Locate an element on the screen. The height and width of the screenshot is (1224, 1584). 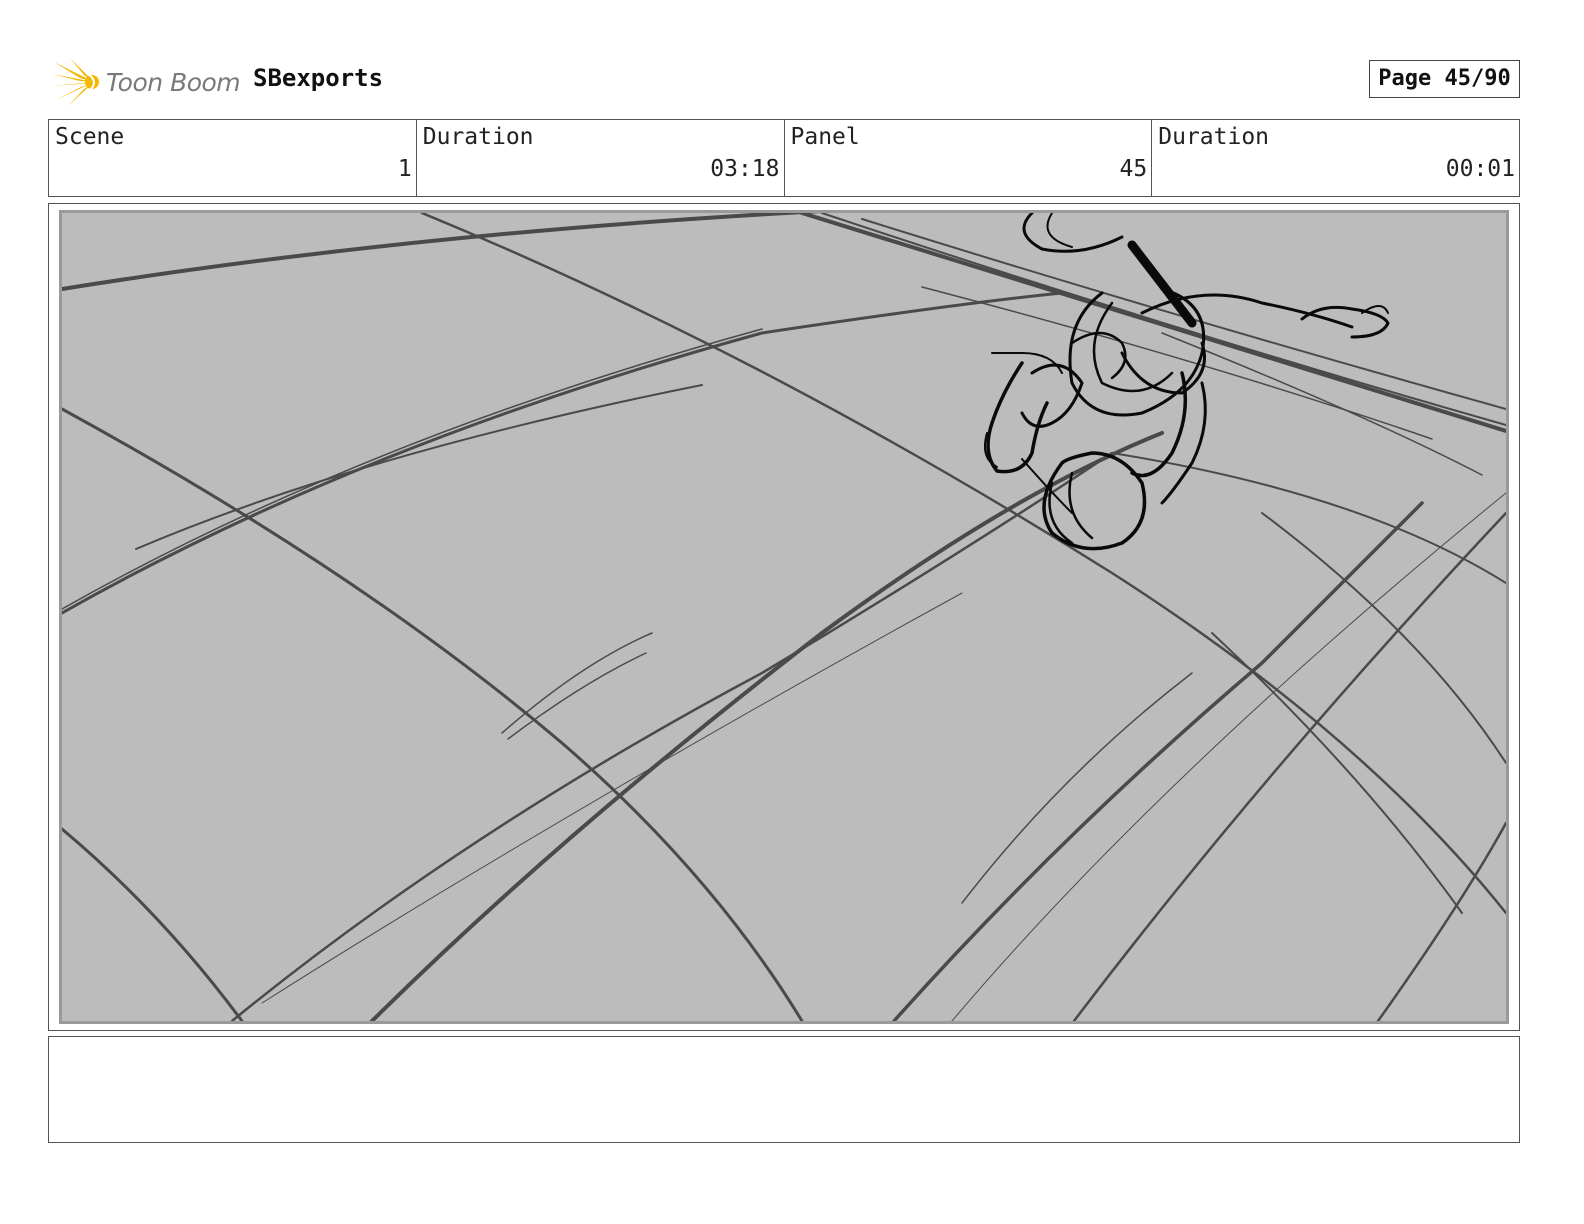
panel-duration-label: Duration is located at coordinates (1214, 137).